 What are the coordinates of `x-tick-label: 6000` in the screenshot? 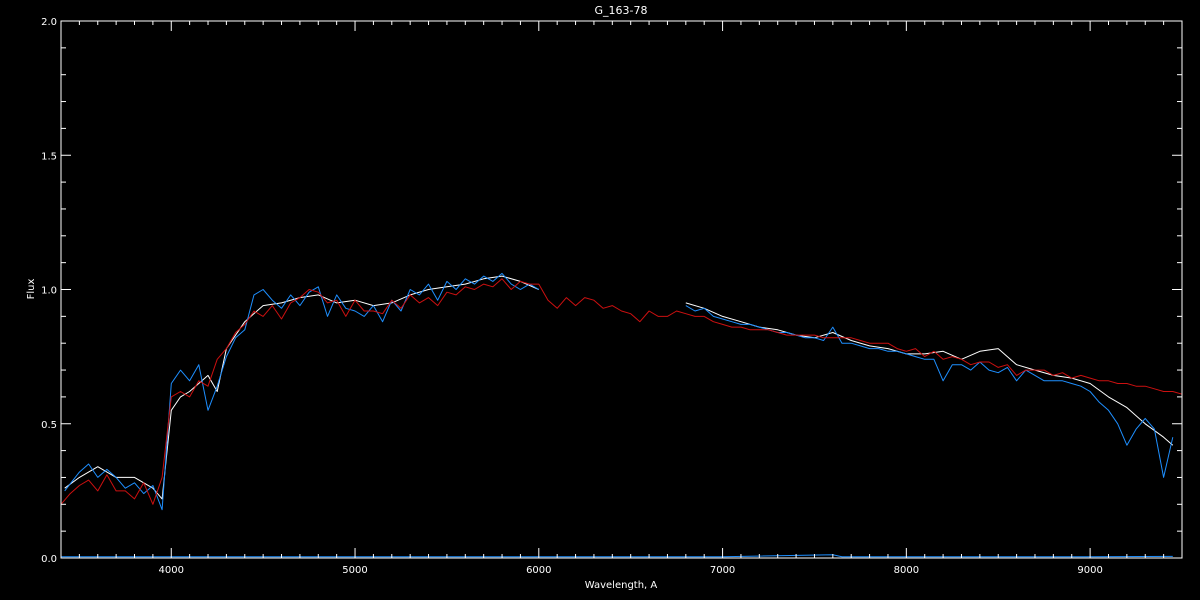 It's located at (538, 570).